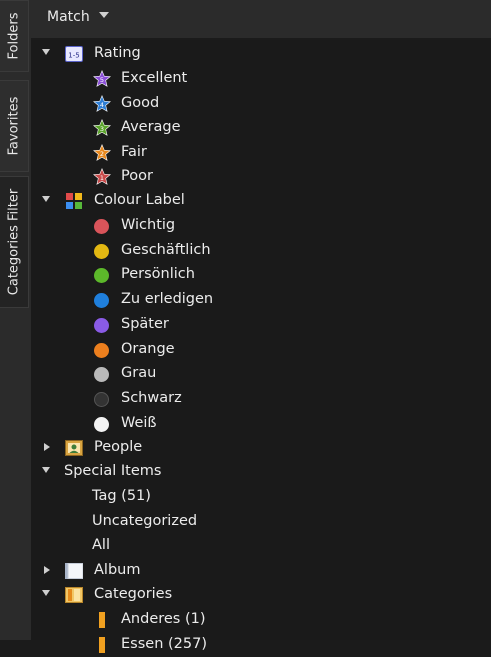 Image resolution: width=491 pixels, height=657 pixels. I want to click on star-icon: 1, so click(102, 177).